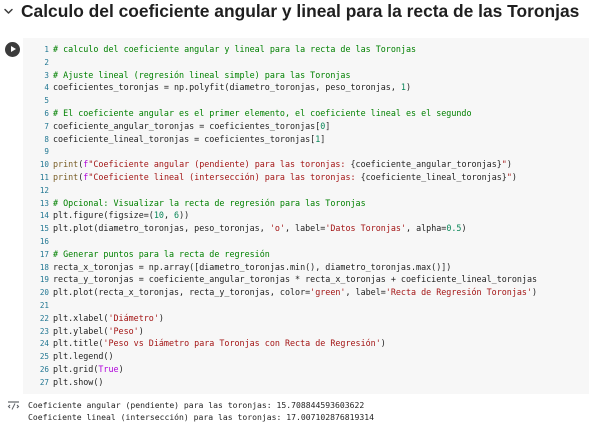 The height and width of the screenshot is (430, 589). I want to click on code-token: 'Recta de Regresión Toronjas', so click(459, 292).